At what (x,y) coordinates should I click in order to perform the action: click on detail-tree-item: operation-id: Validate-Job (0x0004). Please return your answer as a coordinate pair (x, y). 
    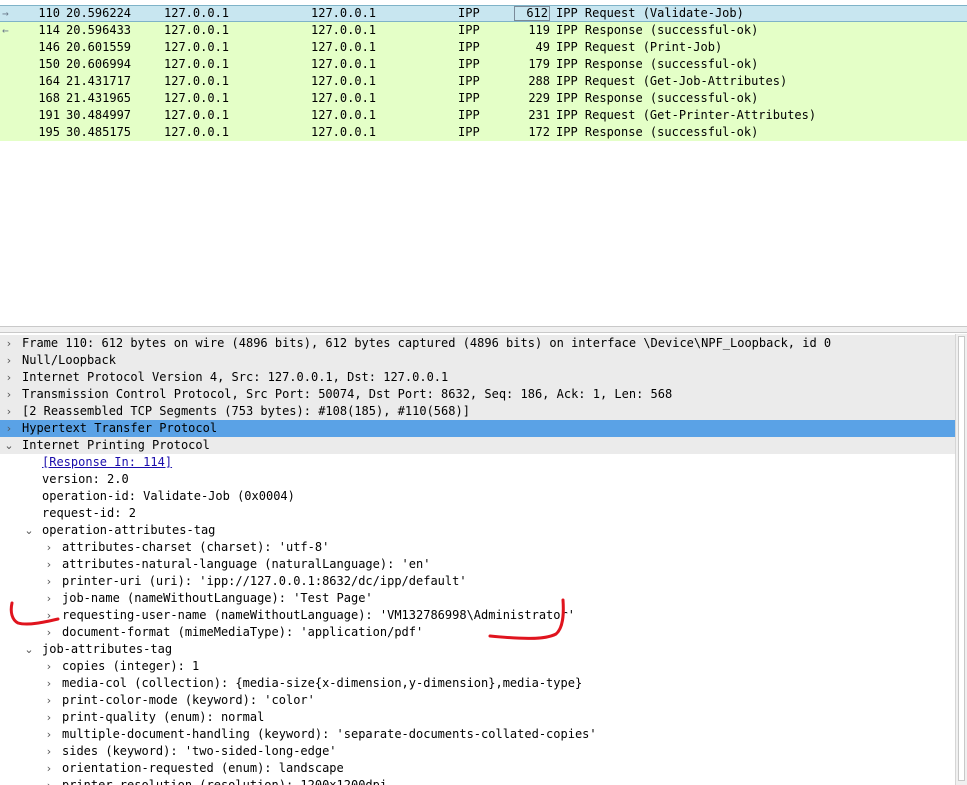
    Looking at the image, I should click on (477, 496).